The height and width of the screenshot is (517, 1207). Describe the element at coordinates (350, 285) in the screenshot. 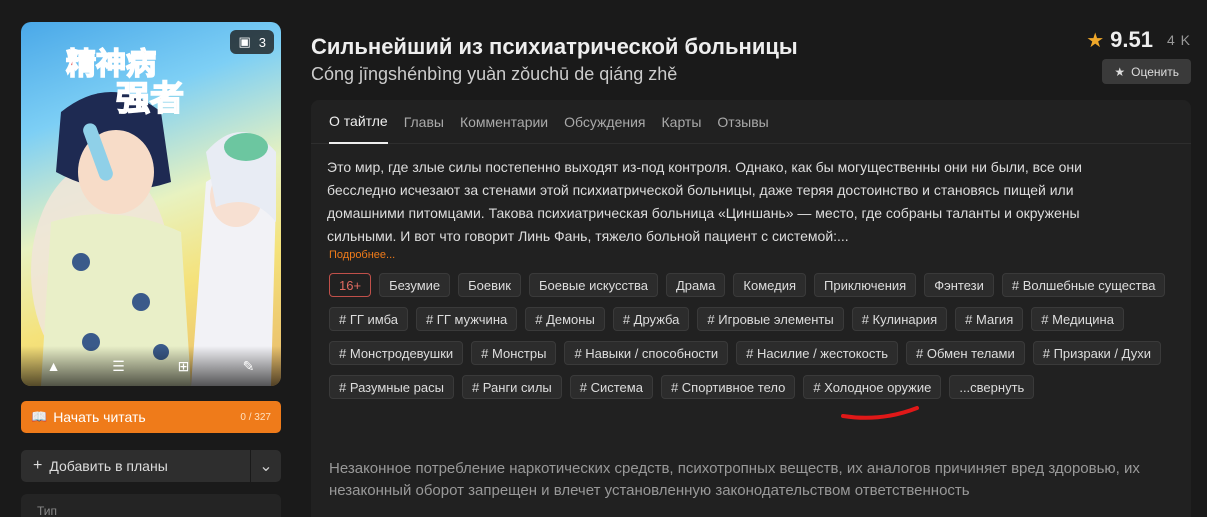

I see `age-rating-badge: 16+` at that location.